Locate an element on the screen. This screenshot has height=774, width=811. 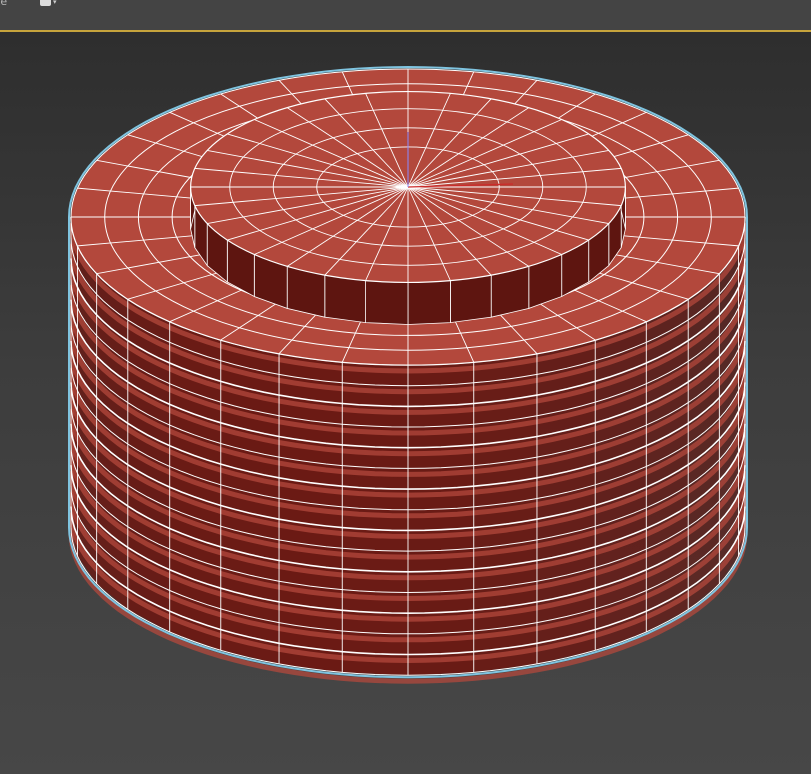
viewport-layout-icon is located at coordinates (45, 3).